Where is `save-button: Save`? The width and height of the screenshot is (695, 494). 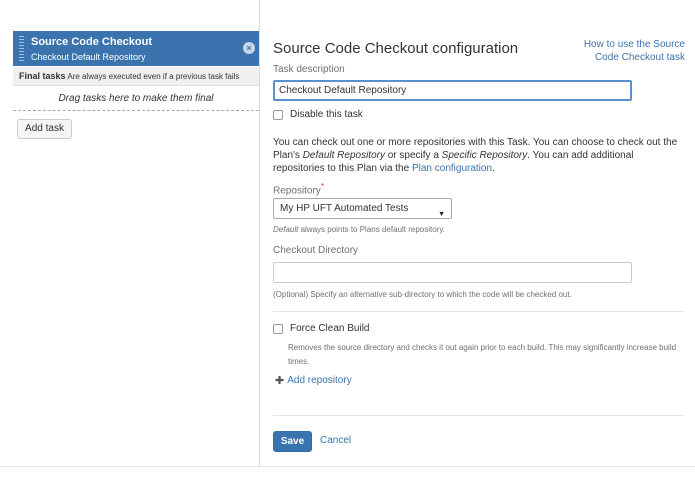 save-button: Save is located at coordinates (292, 441).